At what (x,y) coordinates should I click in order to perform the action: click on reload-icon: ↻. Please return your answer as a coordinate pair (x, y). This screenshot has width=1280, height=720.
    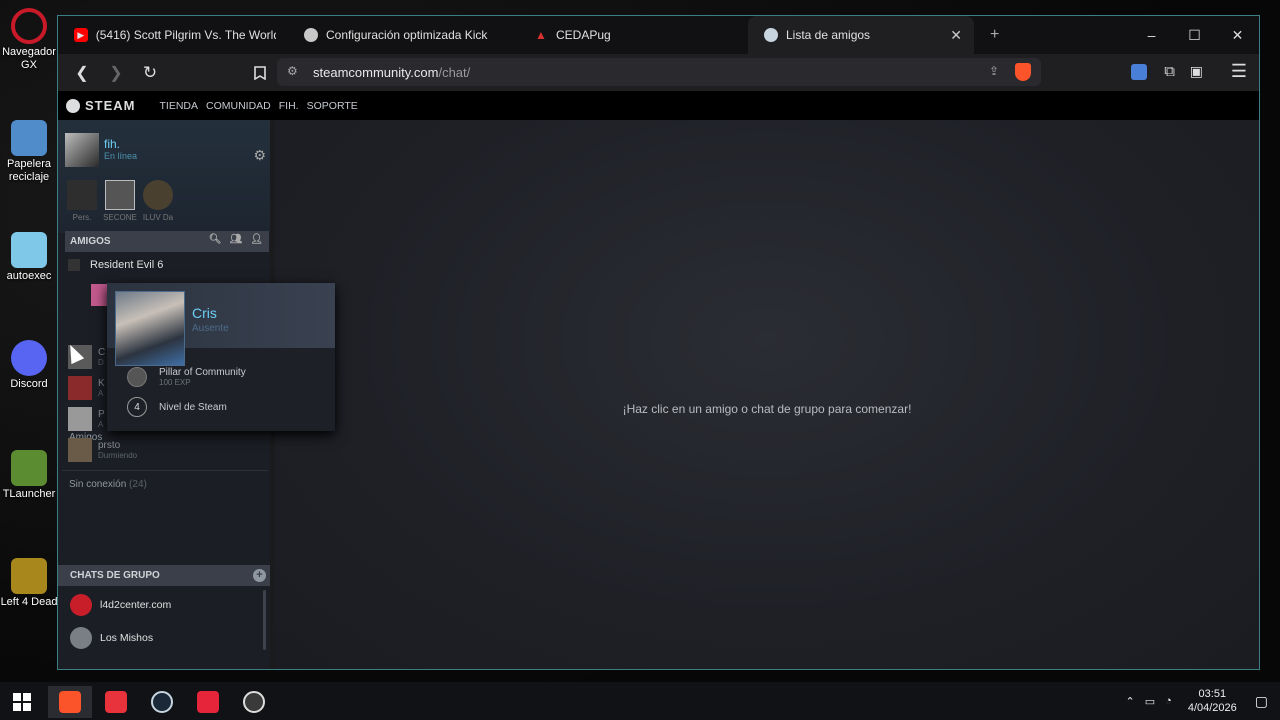
    Looking at the image, I should click on (150, 73).